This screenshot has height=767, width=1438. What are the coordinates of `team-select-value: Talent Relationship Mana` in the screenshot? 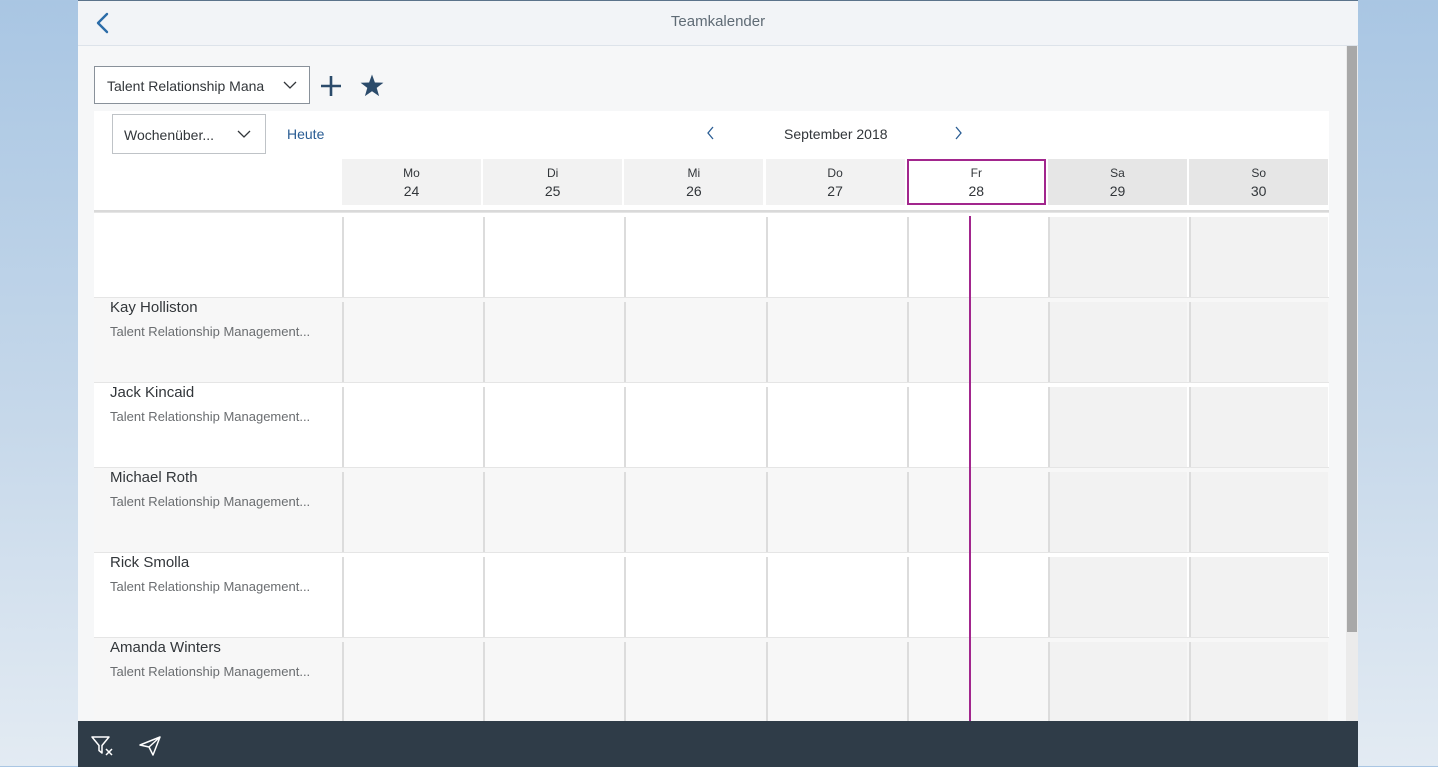 It's located at (186, 86).